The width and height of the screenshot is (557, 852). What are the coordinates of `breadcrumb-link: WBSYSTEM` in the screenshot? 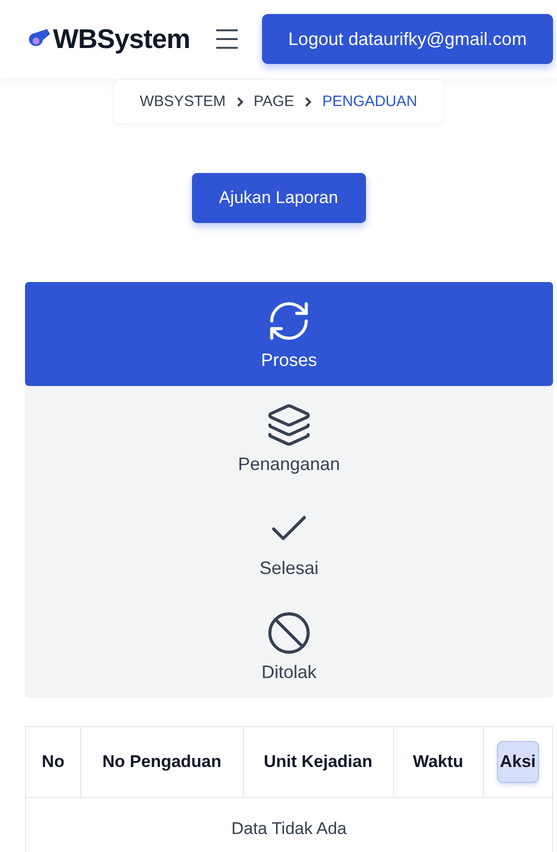 It's located at (183, 101).